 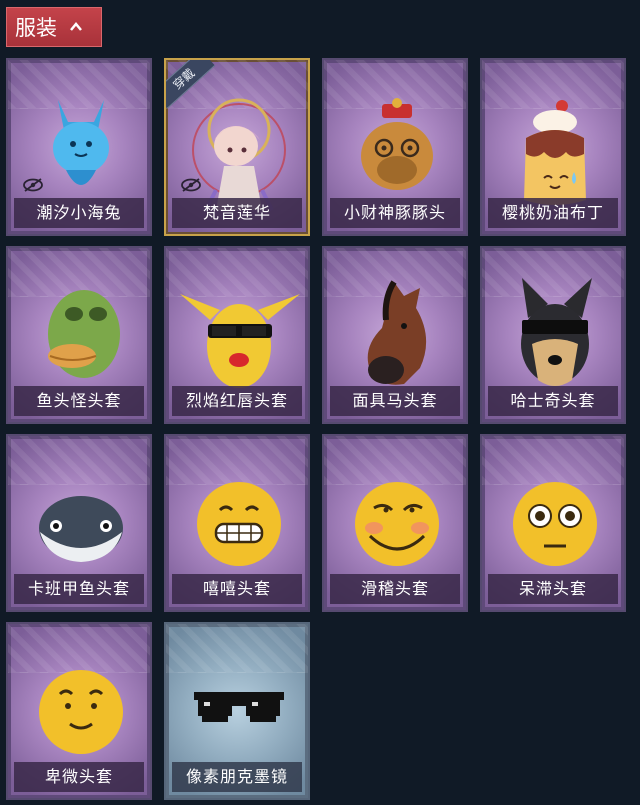 I want to click on costume-name: 烈焰红唇头套, so click(x=237, y=401).